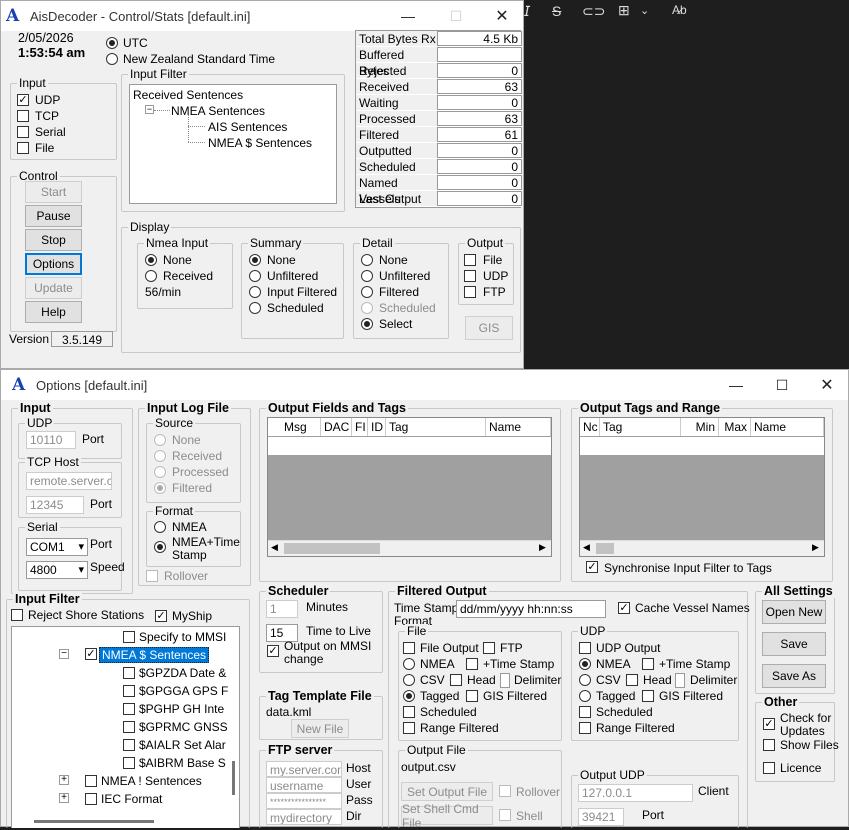  What do you see at coordinates (794, 676) in the screenshot?
I see `save-as-button: Save As` at bounding box center [794, 676].